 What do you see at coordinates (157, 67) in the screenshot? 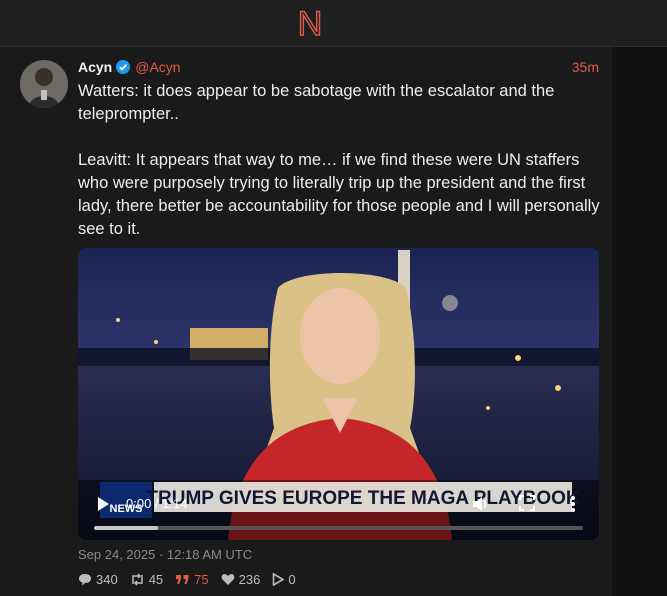
I see `author-handle: @Acyn` at bounding box center [157, 67].